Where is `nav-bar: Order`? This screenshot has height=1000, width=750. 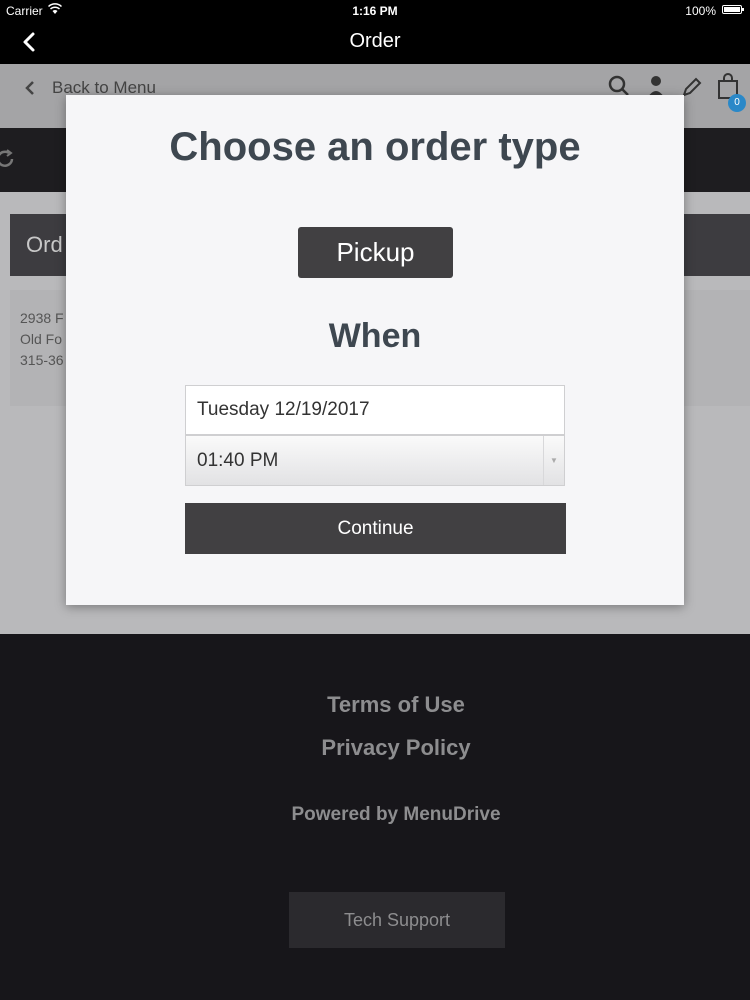 nav-bar: Order is located at coordinates (375, 43).